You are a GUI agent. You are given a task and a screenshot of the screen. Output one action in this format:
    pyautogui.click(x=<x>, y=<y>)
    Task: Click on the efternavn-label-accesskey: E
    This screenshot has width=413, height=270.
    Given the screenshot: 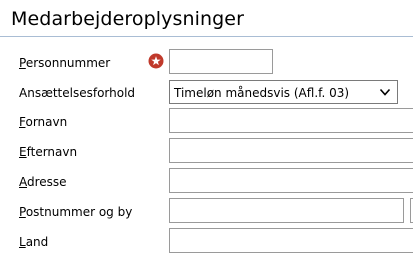 What is the action you would take?
    pyautogui.click(x=23, y=152)
    